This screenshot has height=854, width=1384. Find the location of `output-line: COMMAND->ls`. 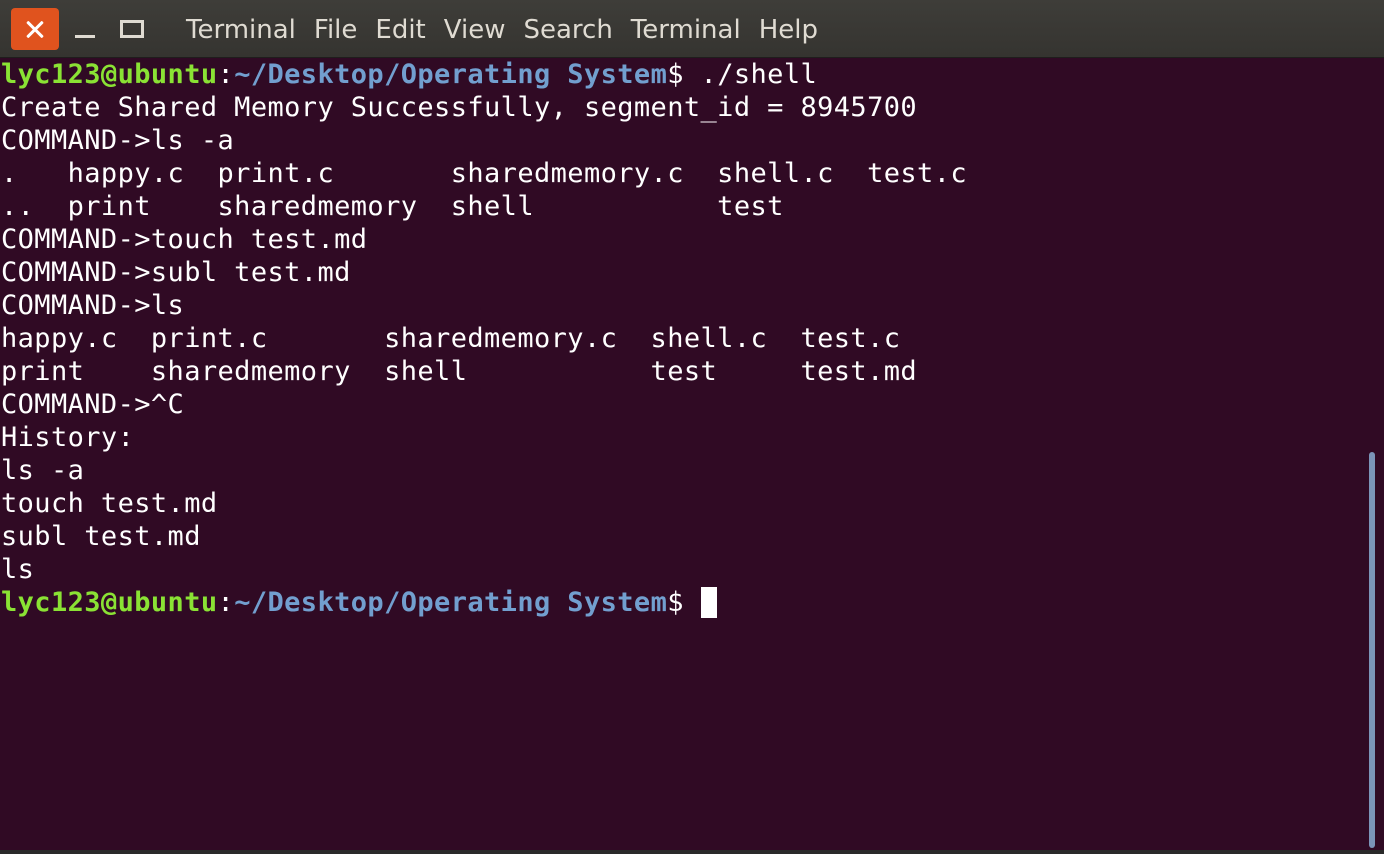

output-line: COMMAND->ls is located at coordinates (93, 305).